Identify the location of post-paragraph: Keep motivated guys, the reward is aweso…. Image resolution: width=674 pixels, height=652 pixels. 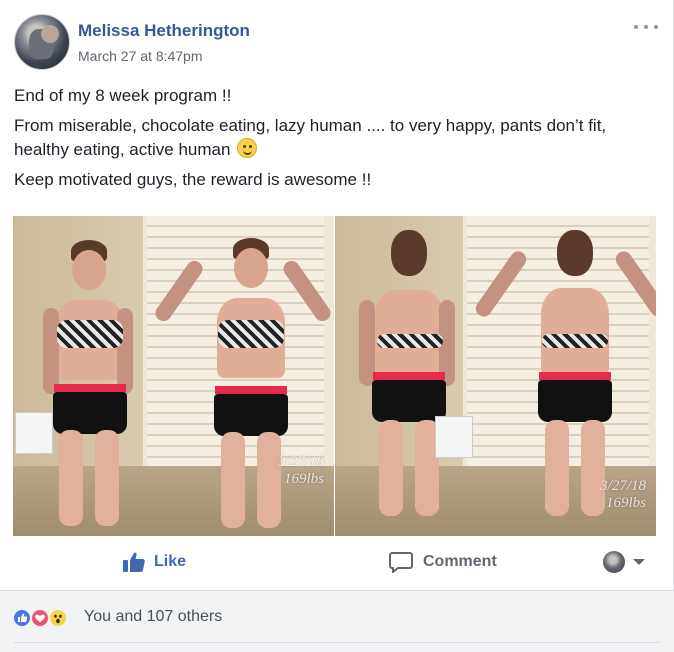
(193, 179).